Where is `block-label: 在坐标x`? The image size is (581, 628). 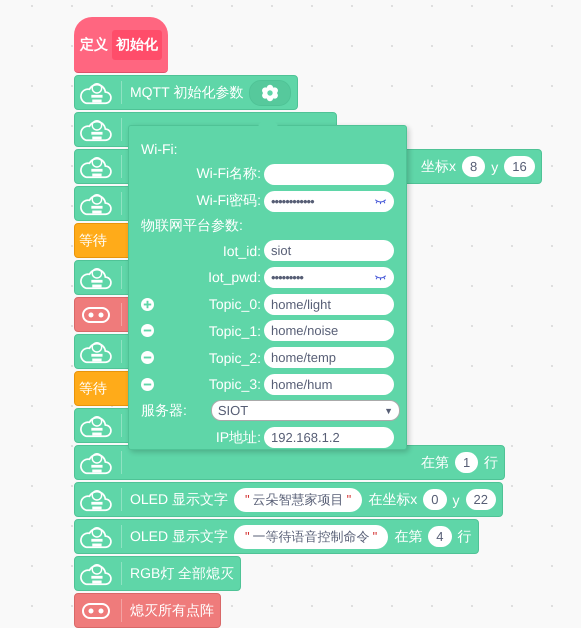
block-label: 在坐标x is located at coordinates (393, 499).